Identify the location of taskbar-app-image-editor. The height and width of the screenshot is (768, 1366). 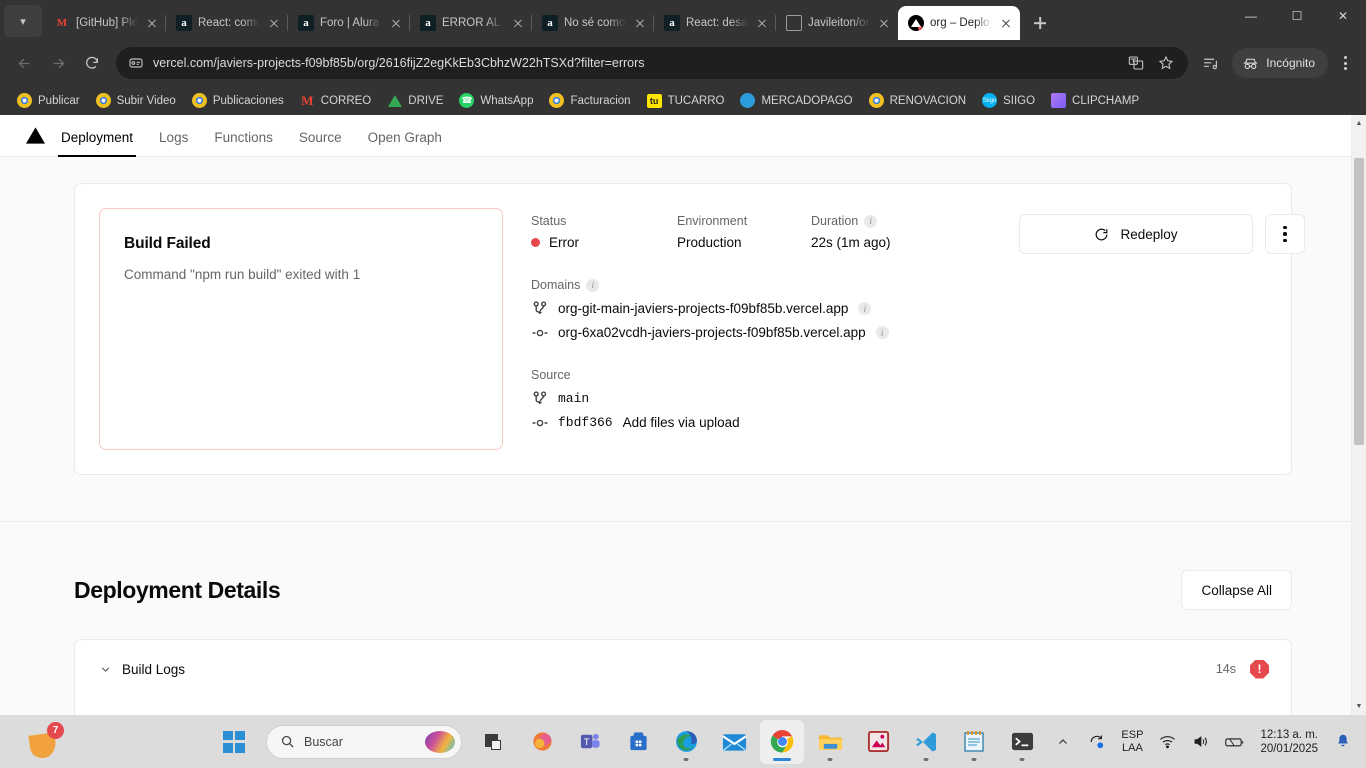
(878, 742).